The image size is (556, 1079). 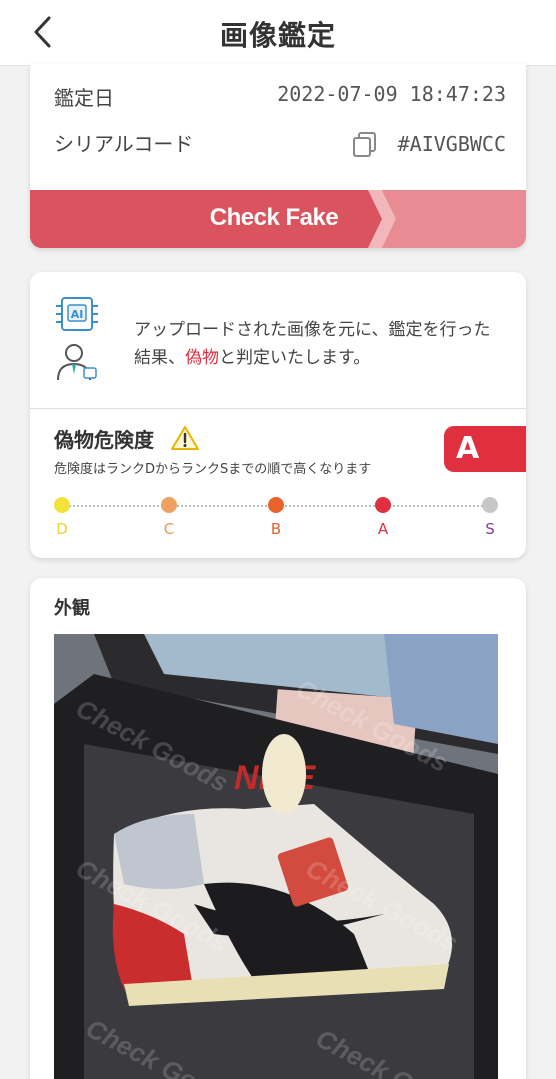 What do you see at coordinates (277, 35) in the screenshot?
I see `page-title: 画像鑑定` at bounding box center [277, 35].